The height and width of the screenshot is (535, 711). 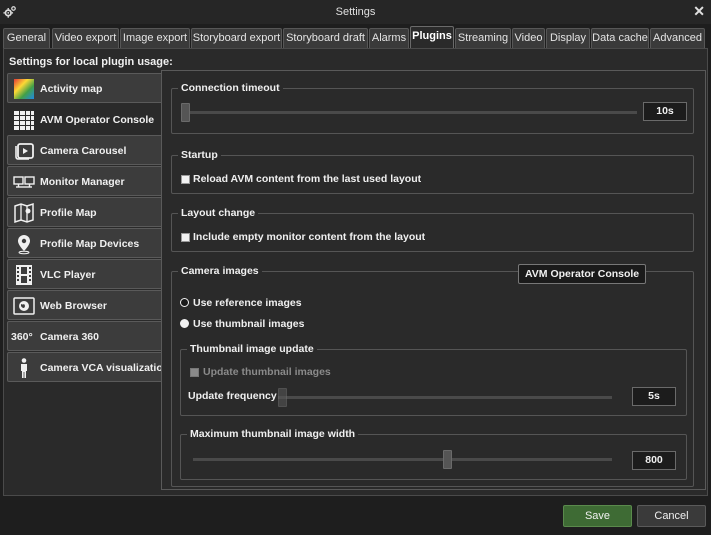 What do you see at coordinates (68, 213) in the screenshot?
I see `plugin-label: Profile Map` at bounding box center [68, 213].